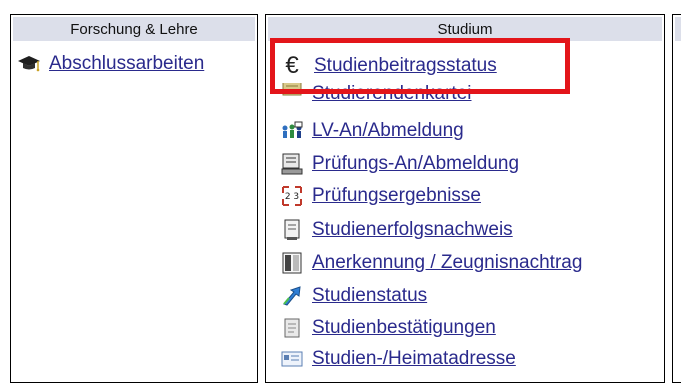 Image resolution: width=681 pixels, height=383 pixels. Describe the element at coordinates (465, 29) in the screenshot. I see `studies-header: Studium` at that location.